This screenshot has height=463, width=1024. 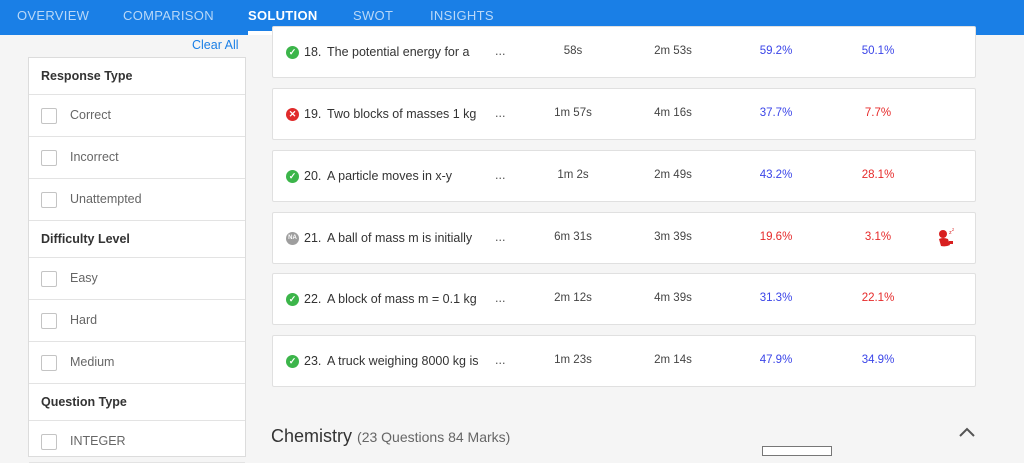 What do you see at coordinates (776, 51) in the screenshot?
I see `percent-1: 59.2%` at bounding box center [776, 51].